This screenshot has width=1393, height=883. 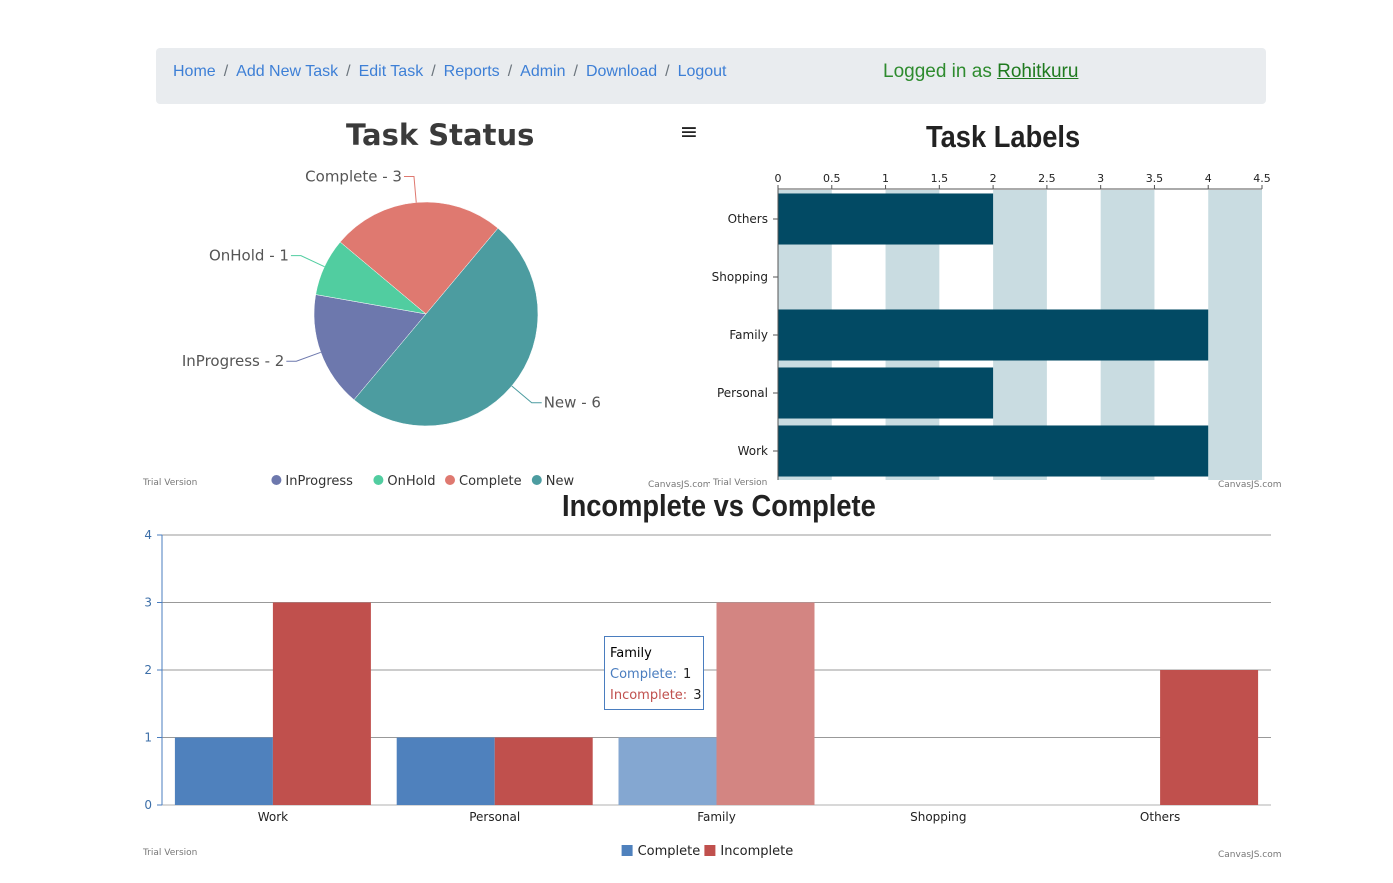 What do you see at coordinates (702, 71) in the screenshot?
I see `nav-logout-link: Logout` at bounding box center [702, 71].